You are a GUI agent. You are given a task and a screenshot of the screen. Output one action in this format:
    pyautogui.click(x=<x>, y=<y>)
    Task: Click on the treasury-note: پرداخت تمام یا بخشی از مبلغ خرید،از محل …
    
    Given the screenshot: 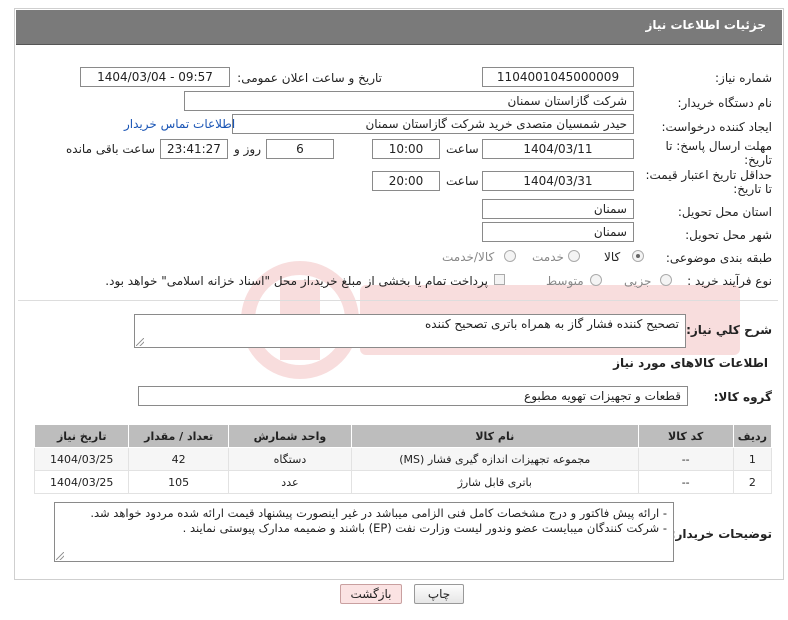 What is the action you would take?
    pyautogui.click(x=296, y=281)
    